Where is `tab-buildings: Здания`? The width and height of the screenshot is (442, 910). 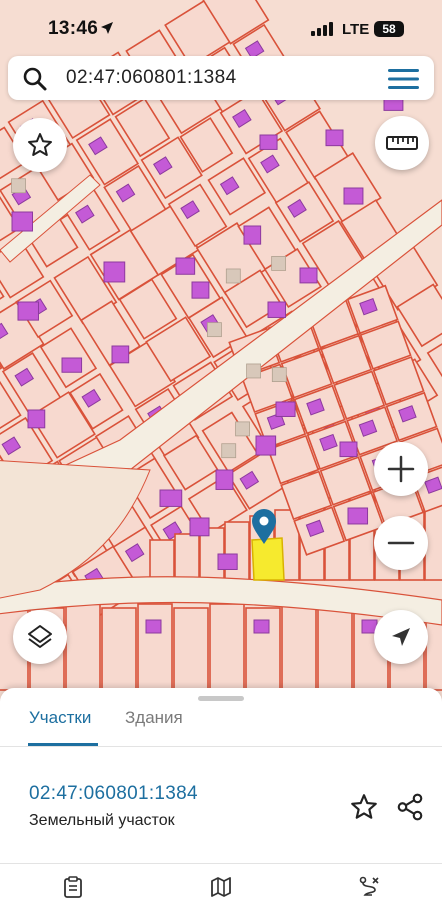 tab-buildings: Здания is located at coordinates (154, 718).